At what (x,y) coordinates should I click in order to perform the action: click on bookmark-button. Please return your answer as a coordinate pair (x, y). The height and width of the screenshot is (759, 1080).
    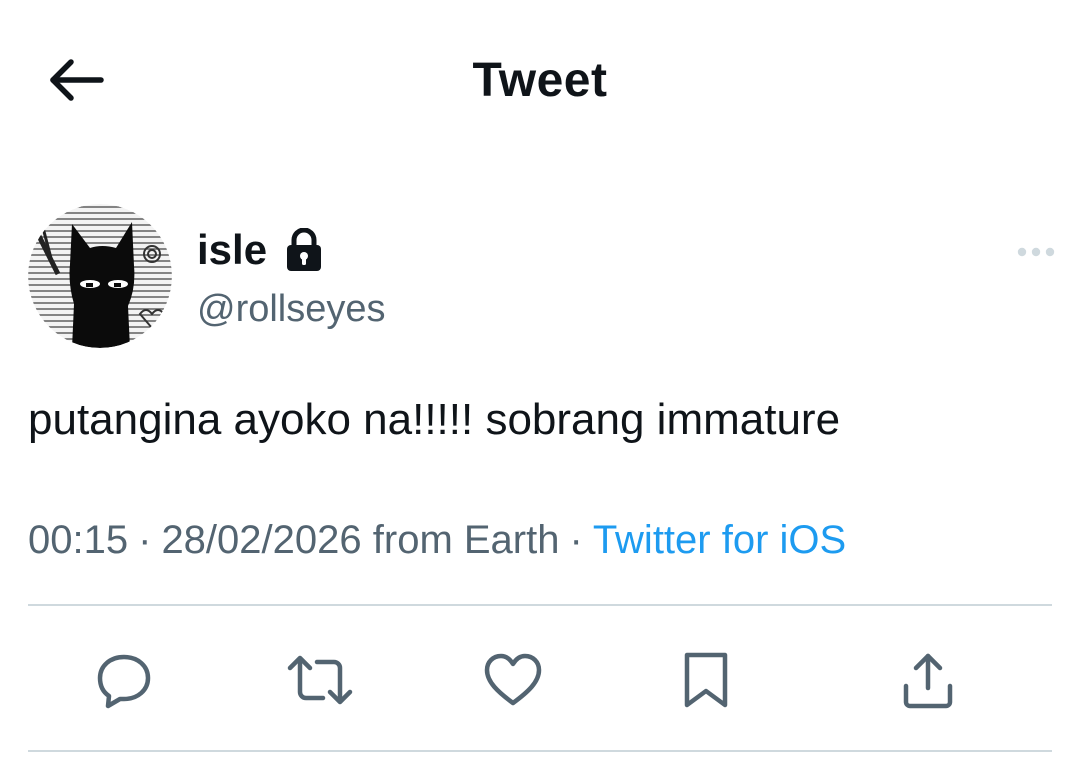
    Looking at the image, I should click on (706, 680).